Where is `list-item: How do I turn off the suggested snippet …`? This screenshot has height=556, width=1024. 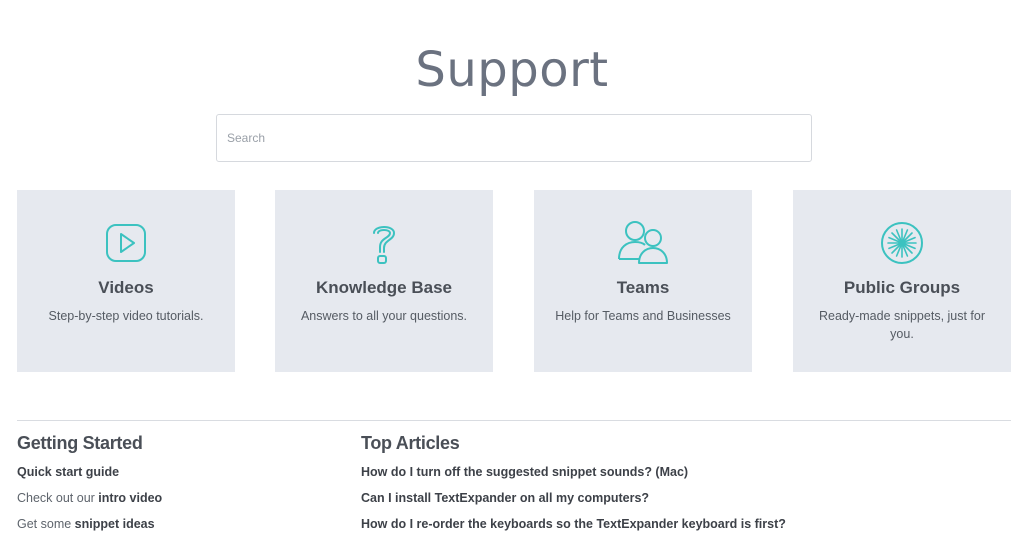 list-item: How do I turn off the suggested snippet … is located at coordinates (681, 476).